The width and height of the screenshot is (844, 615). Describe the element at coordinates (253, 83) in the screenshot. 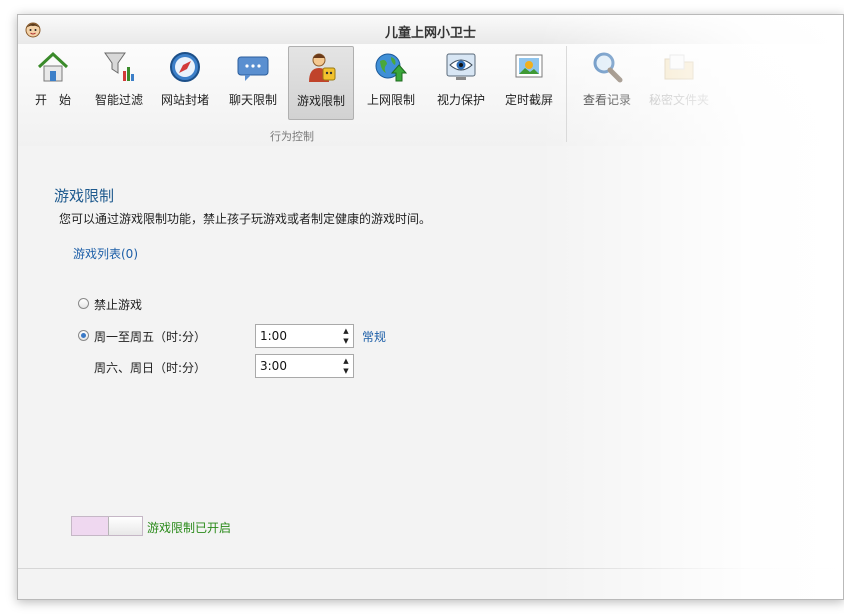

I see `ribbon-button-chat-limit: 聊天限制` at that location.